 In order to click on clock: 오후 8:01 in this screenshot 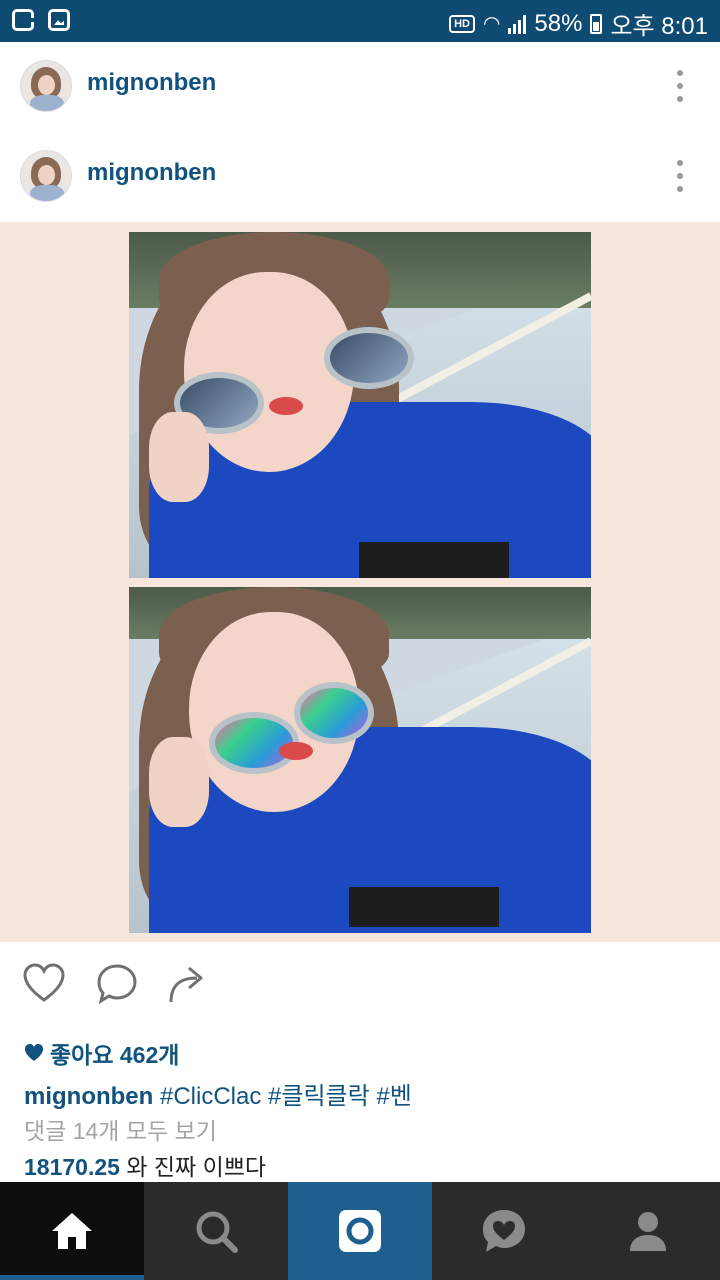, I will do `click(659, 26)`.